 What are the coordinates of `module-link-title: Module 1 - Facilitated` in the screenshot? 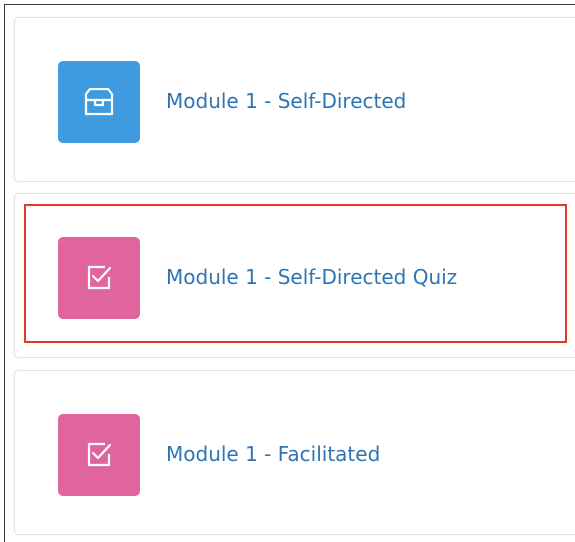 It's located at (273, 454).